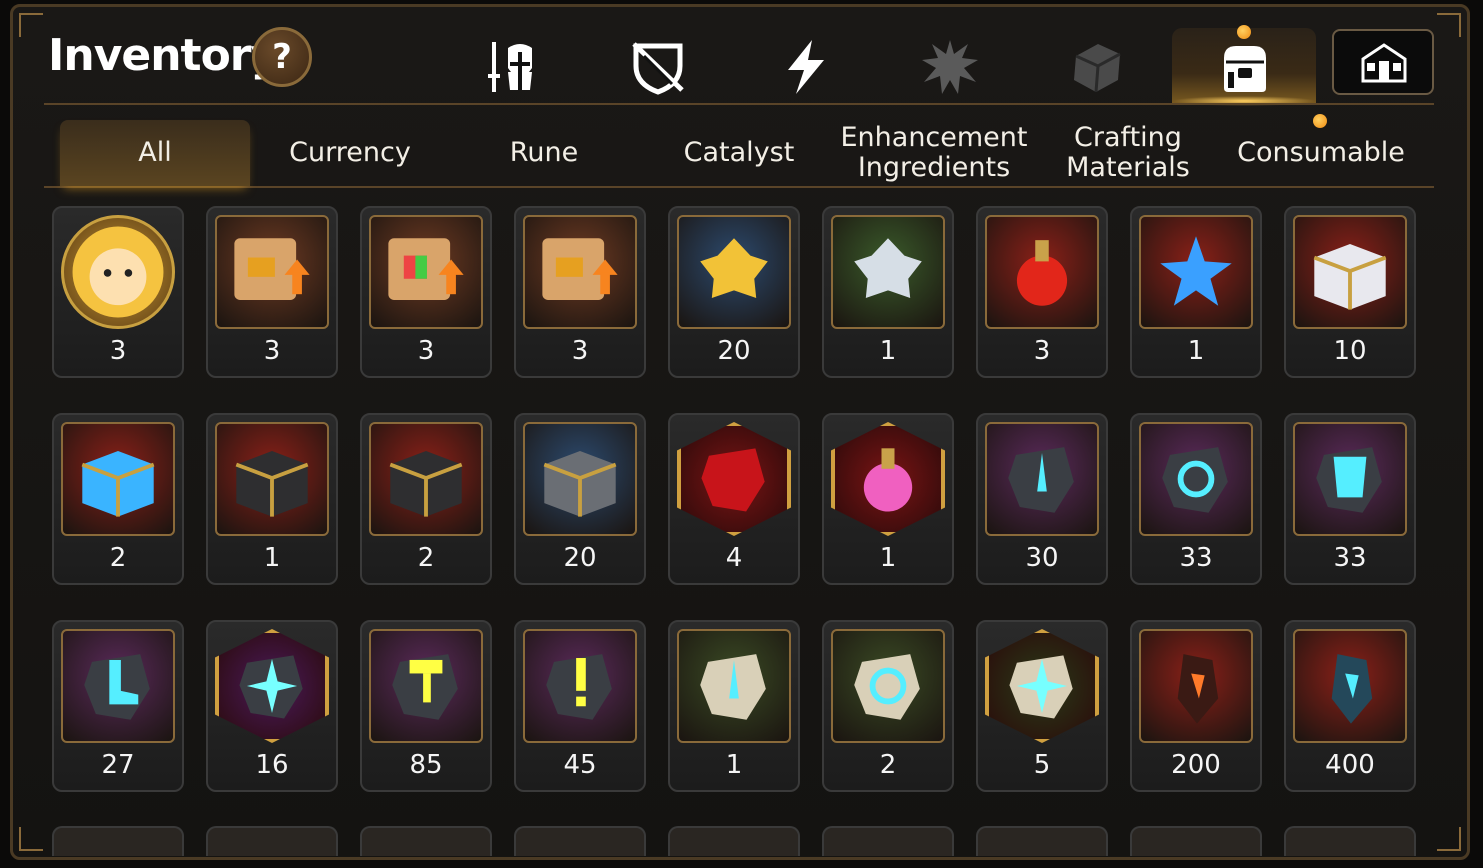 This screenshot has width=1483, height=868. Describe the element at coordinates (272, 558) in the screenshot. I see `item-quantity: 1` at that location.